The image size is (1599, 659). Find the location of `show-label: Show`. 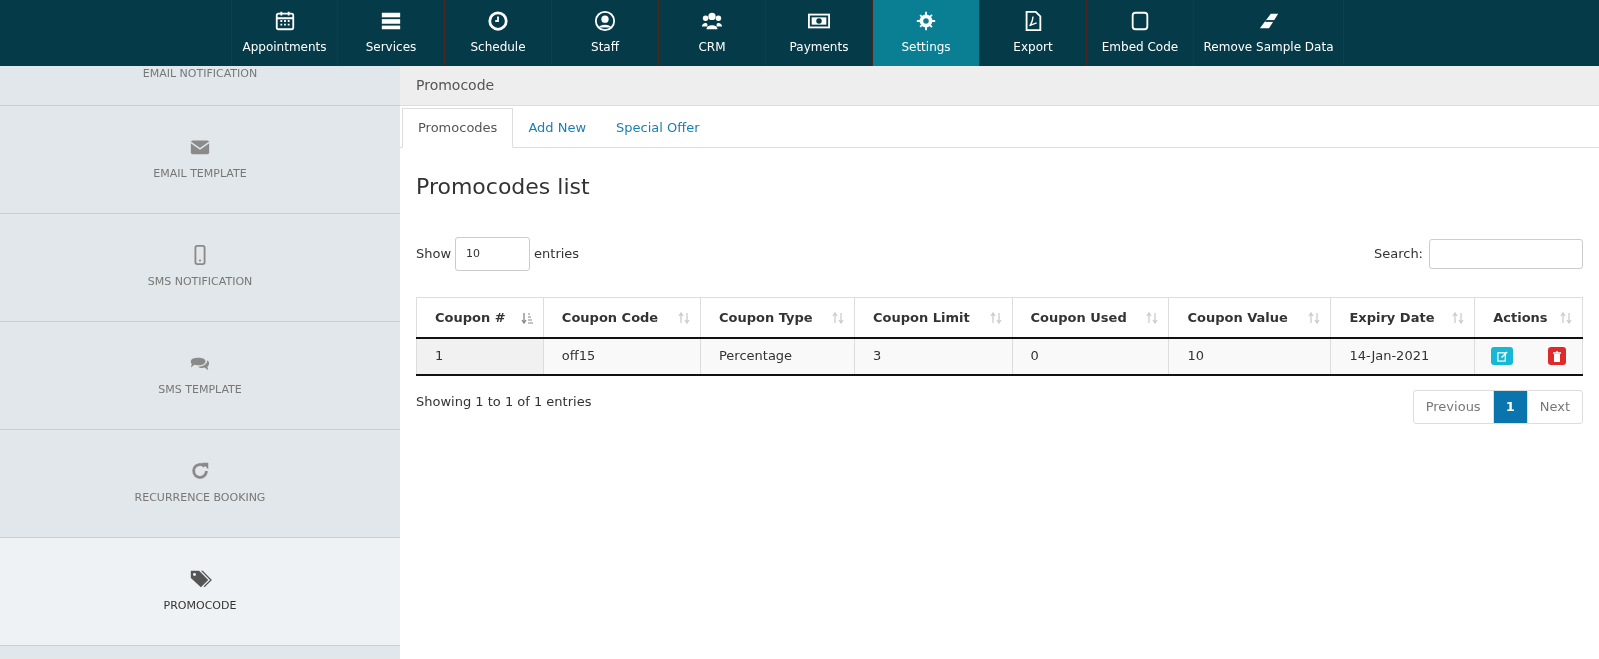

show-label: Show is located at coordinates (434, 254).